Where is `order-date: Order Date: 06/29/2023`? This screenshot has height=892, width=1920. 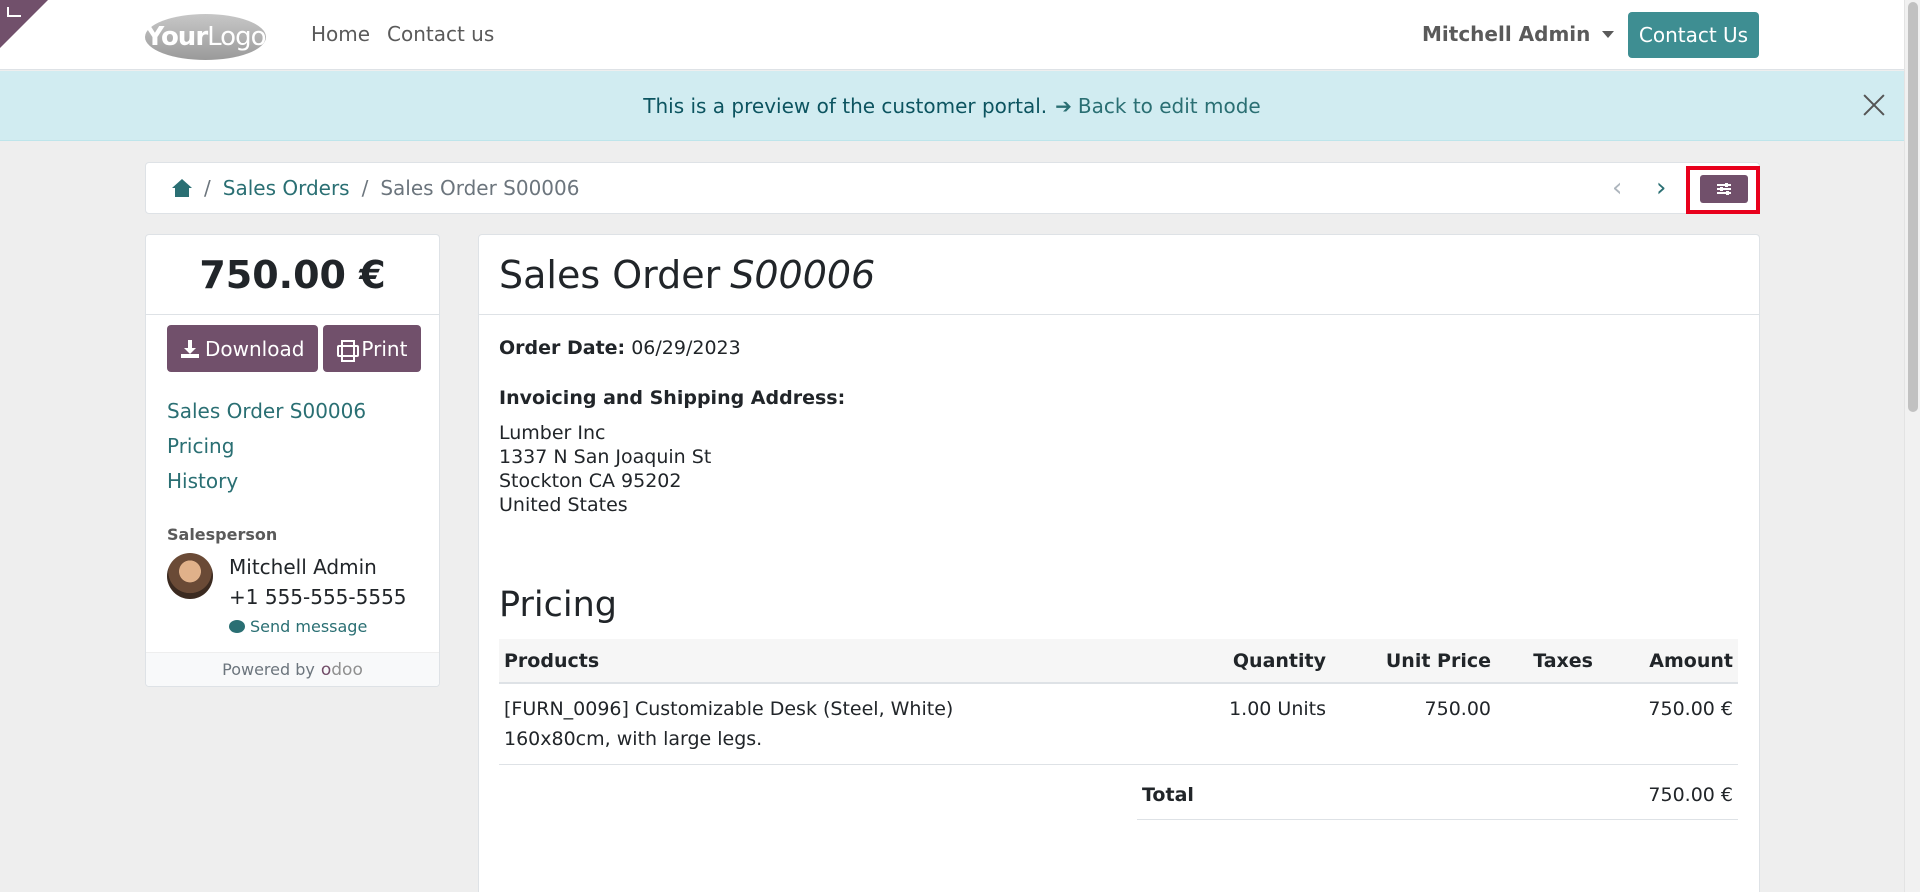 order-date: Order Date: 06/29/2023 is located at coordinates (620, 348).